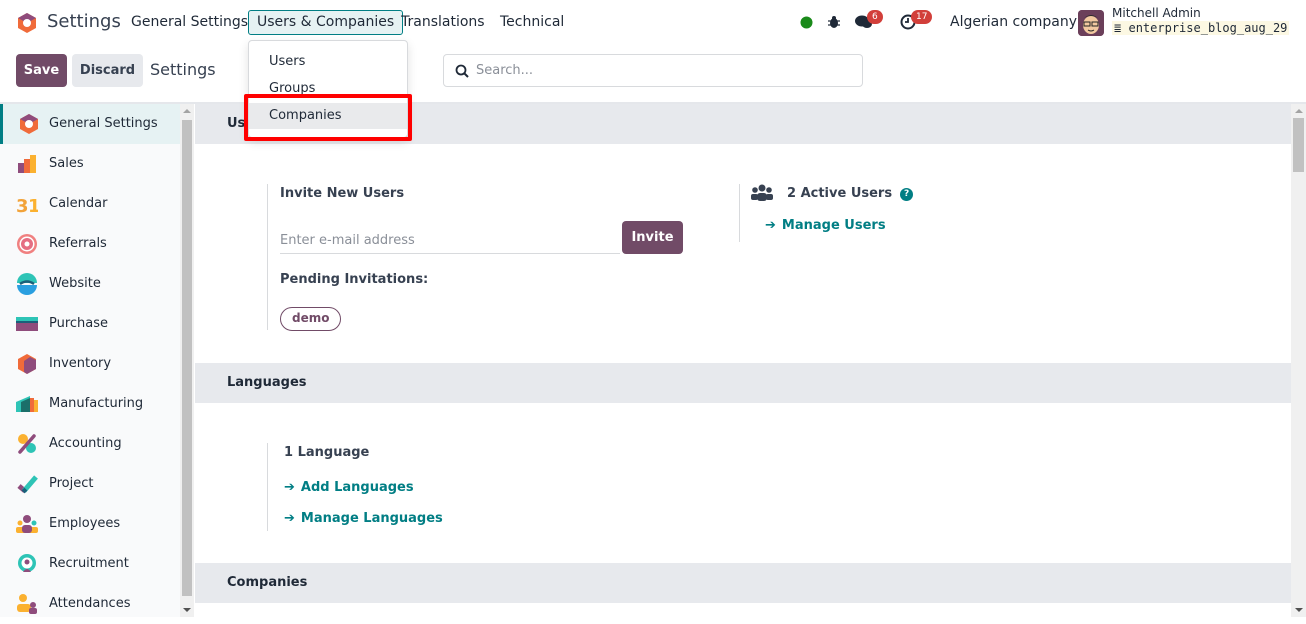 This screenshot has width=1306, height=624. What do you see at coordinates (328, 117) in the screenshot?
I see `annotation-highlight-box` at bounding box center [328, 117].